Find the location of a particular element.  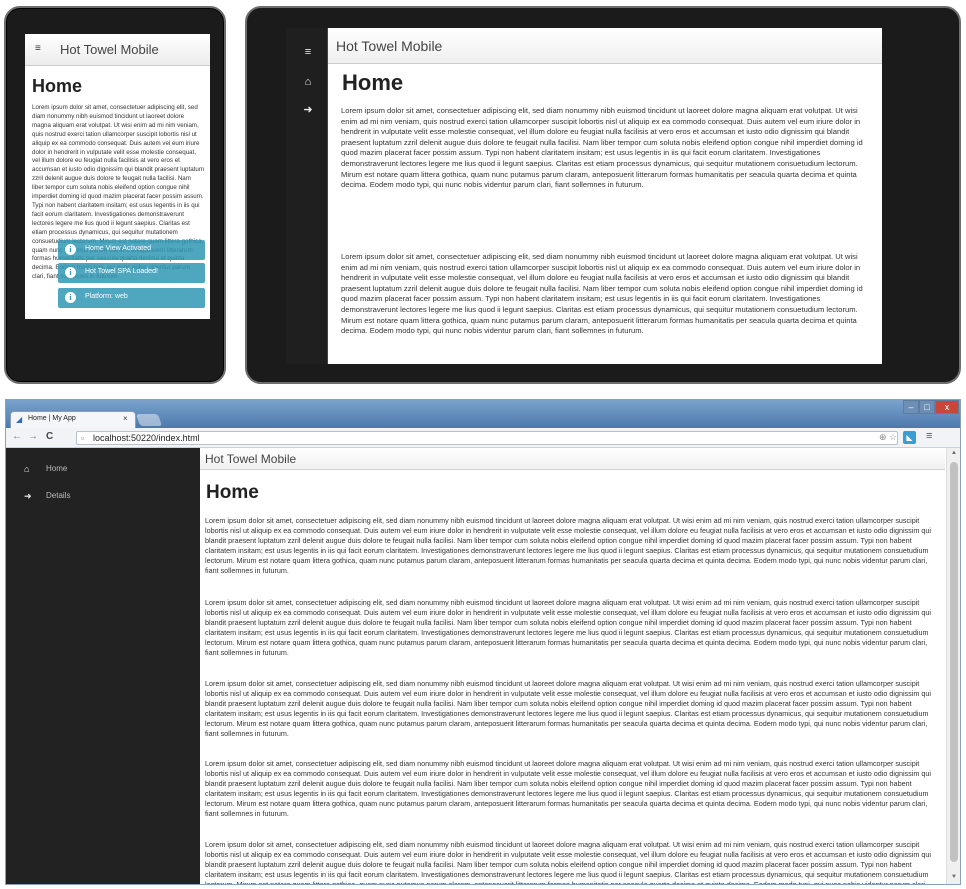

toast-message: Home View Activated is located at coordinates (118, 248).